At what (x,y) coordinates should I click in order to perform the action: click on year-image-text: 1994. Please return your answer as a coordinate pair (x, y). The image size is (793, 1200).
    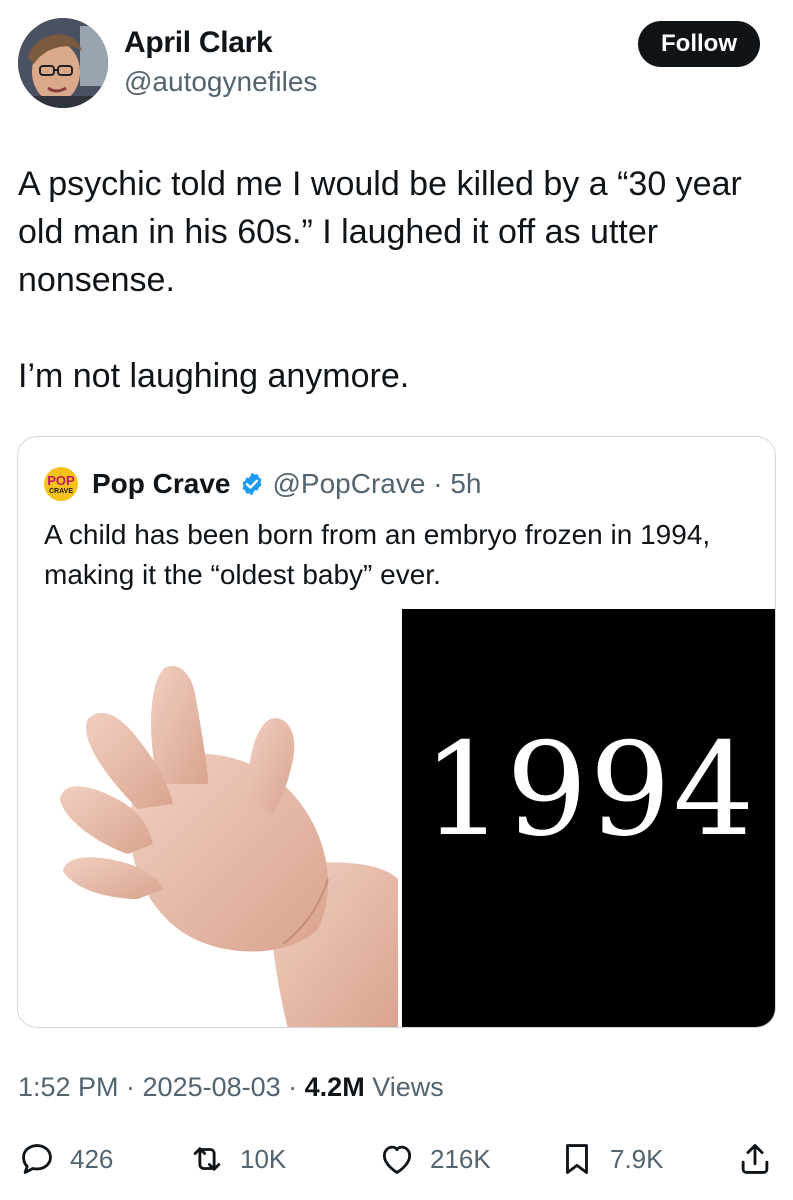
    Looking at the image, I should click on (589, 790).